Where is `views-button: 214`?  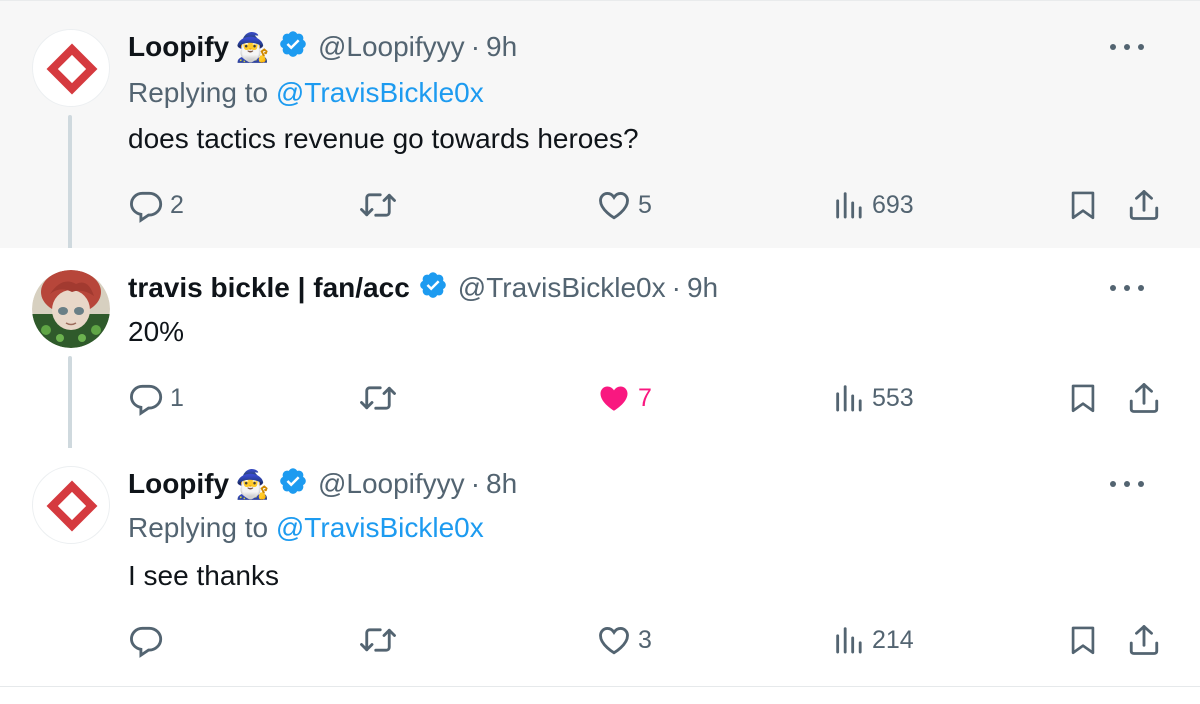 views-button: 214 is located at coordinates (873, 640).